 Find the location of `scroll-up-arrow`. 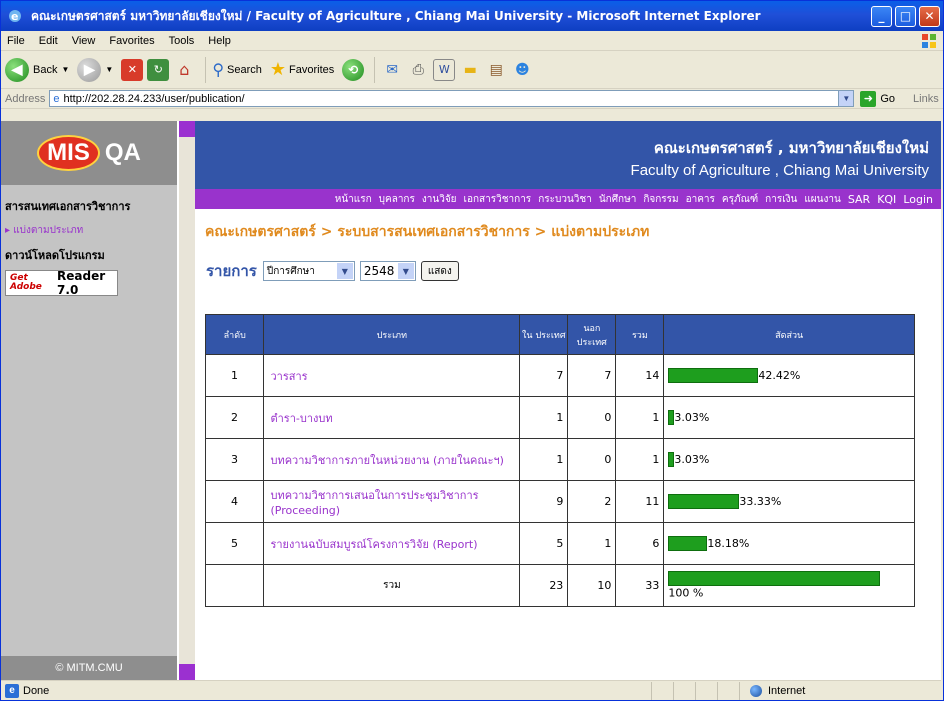

scroll-up-arrow is located at coordinates (187, 129).